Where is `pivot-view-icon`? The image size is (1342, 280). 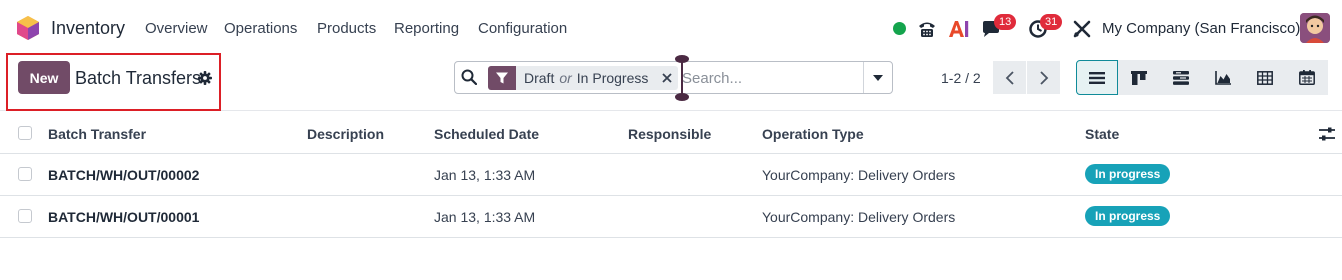 pivot-view-icon is located at coordinates (1265, 77).